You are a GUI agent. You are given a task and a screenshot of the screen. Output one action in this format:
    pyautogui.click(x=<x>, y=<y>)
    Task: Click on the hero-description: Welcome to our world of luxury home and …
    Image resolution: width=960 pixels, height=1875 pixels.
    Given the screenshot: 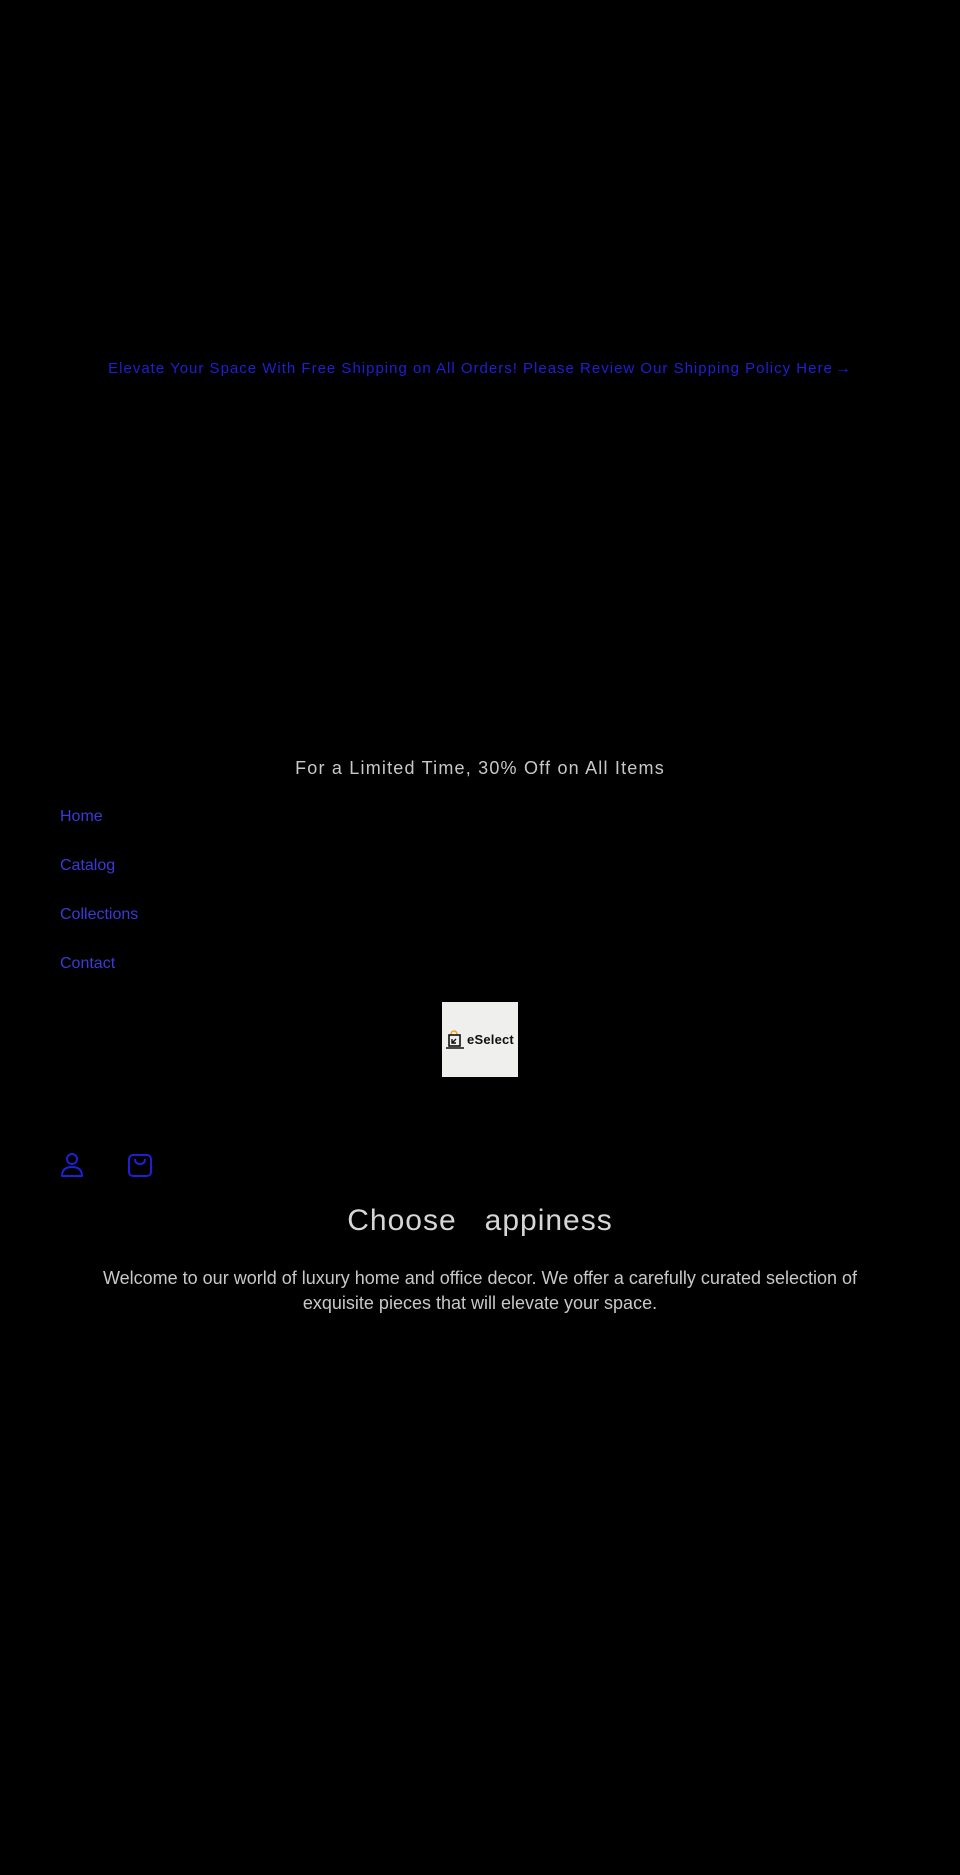 What is the action you would take?
    pyautogui.click(x=480, y=1290)
    